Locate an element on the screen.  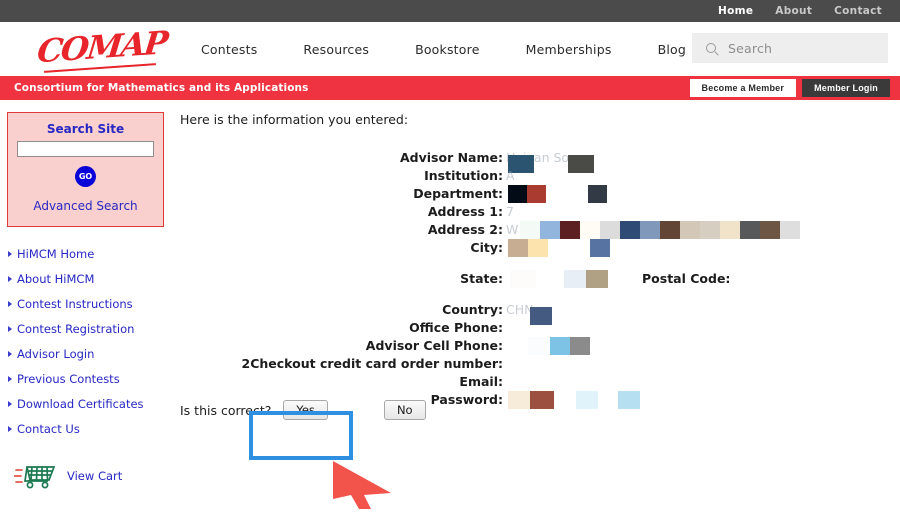
sidebar-search-panel: Search Site GO Advanced Search is located at coordinates (85, 169).